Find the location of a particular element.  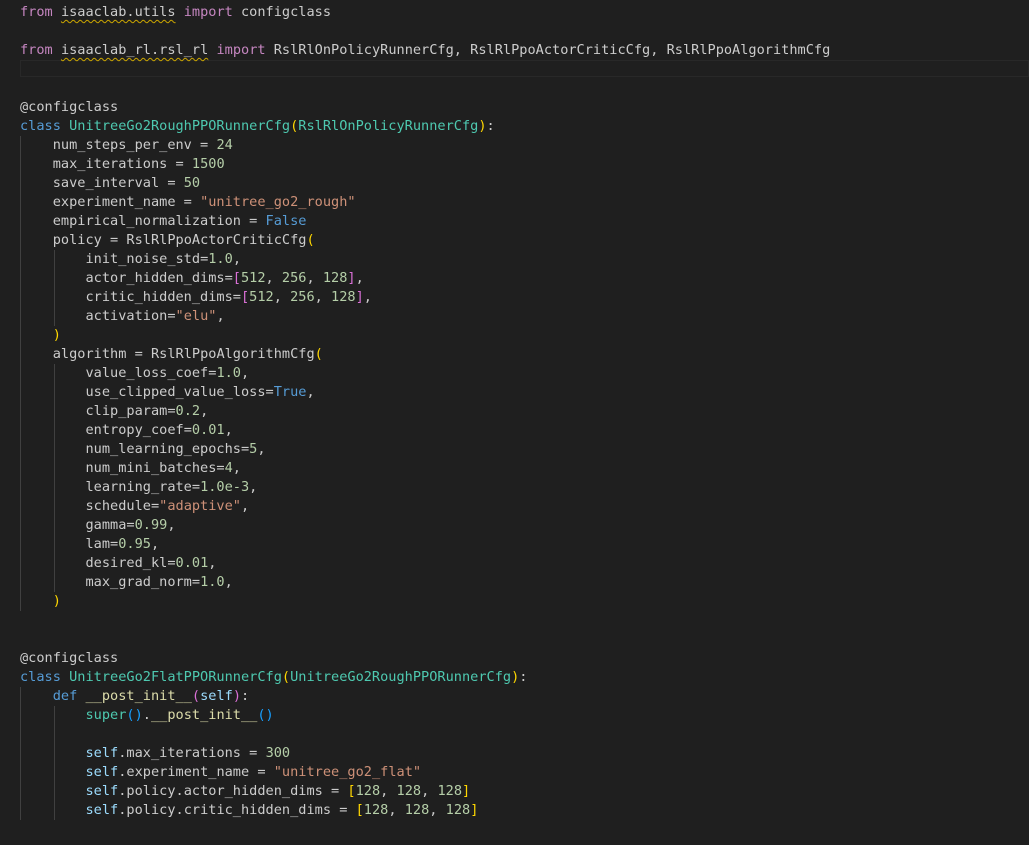

code-line: lam=0.95, is located at coordinates (89, 544).